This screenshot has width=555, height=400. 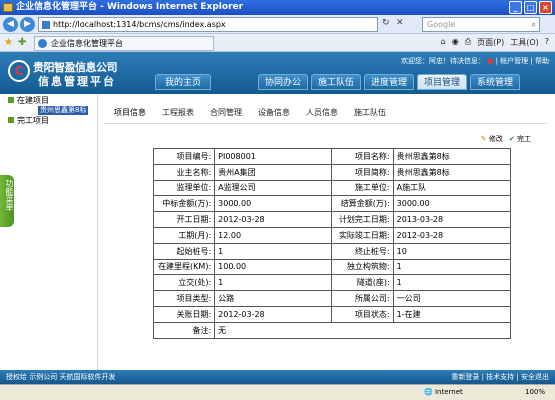 What do you see at coordinates (389, 82) in the screenshot?
I see `nav-progress: 进度管理` at bounding box center [389, 82].